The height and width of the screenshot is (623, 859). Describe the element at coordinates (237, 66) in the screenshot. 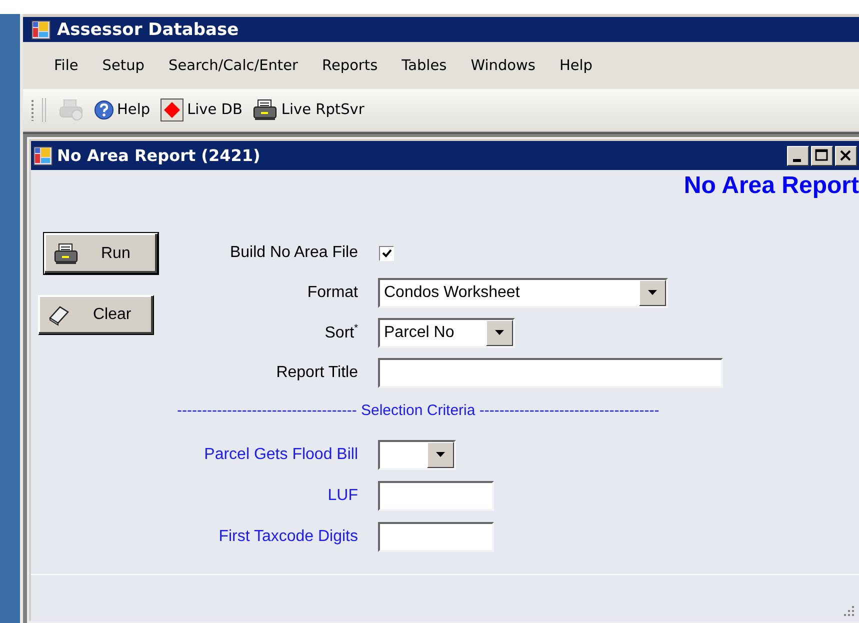

I see `menu-item: Search/Calc/Enter` at that location.